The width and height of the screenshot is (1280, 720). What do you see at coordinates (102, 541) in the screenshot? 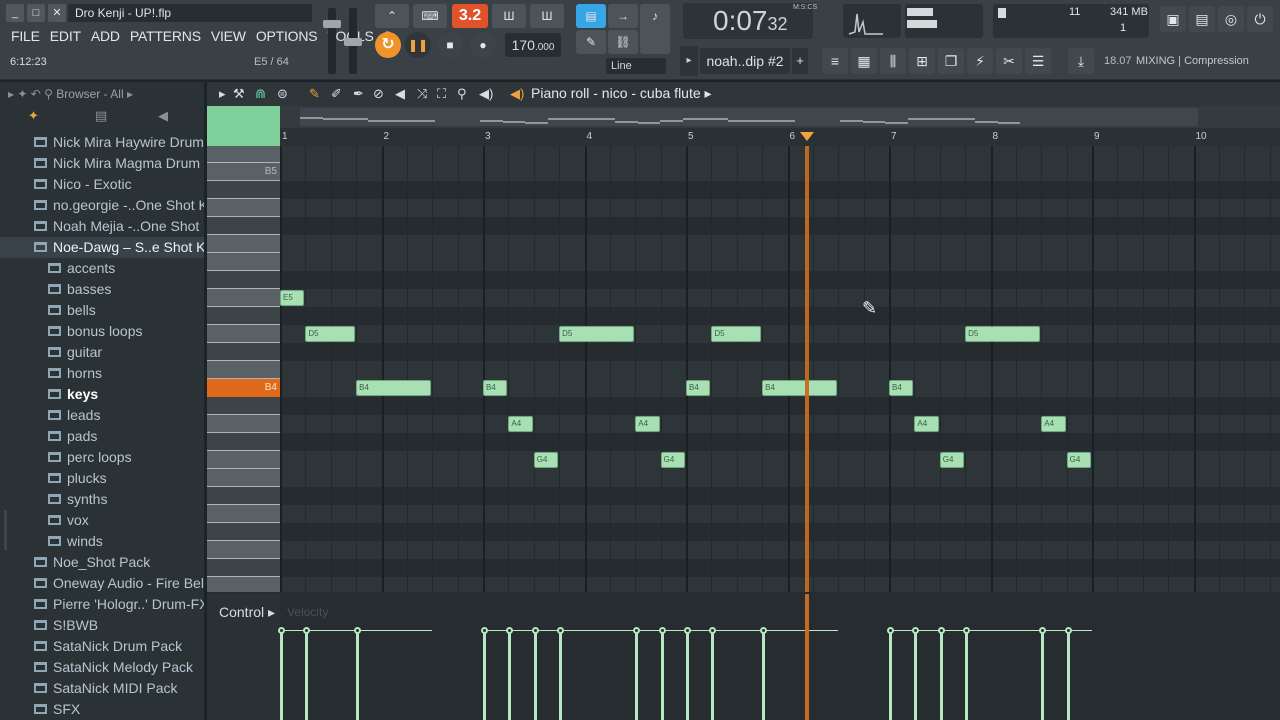
I see `browser-item: winds` at bounding box center [102, 541].